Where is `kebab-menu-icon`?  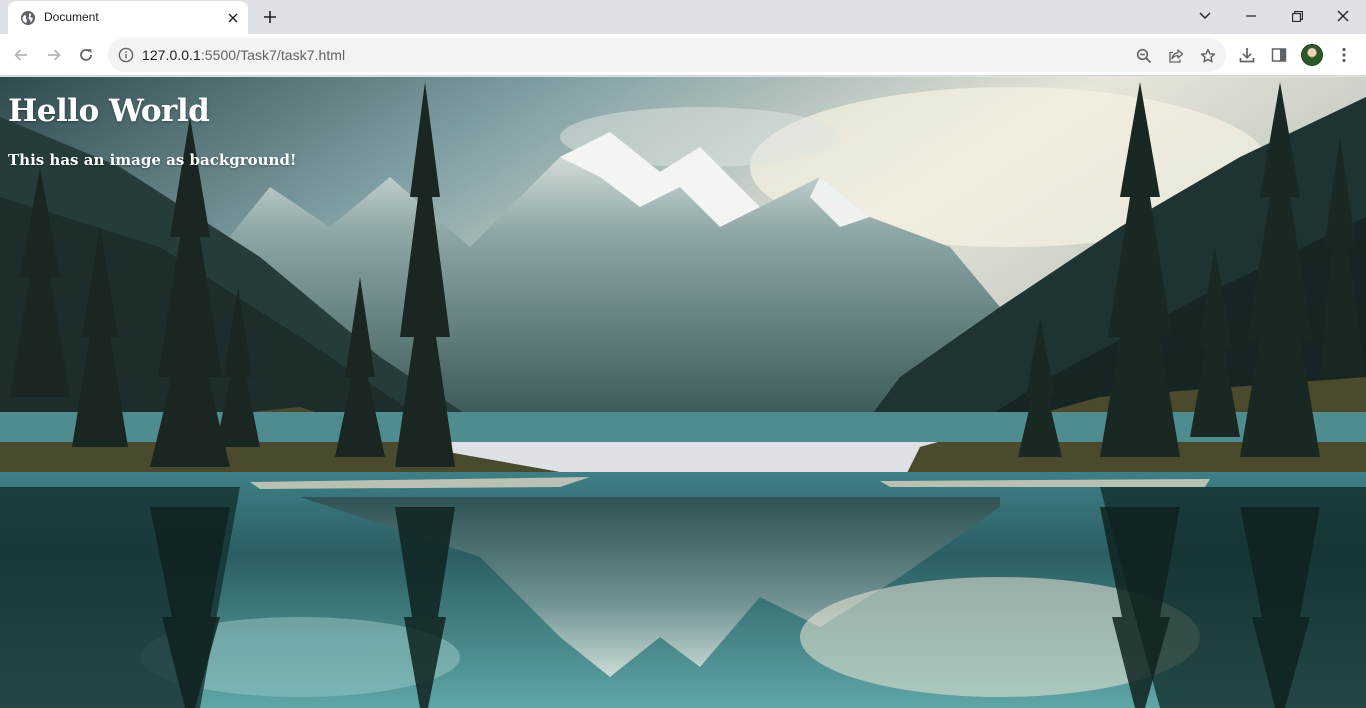
kebab-menu-icon is located at coordinates (1344, 55).